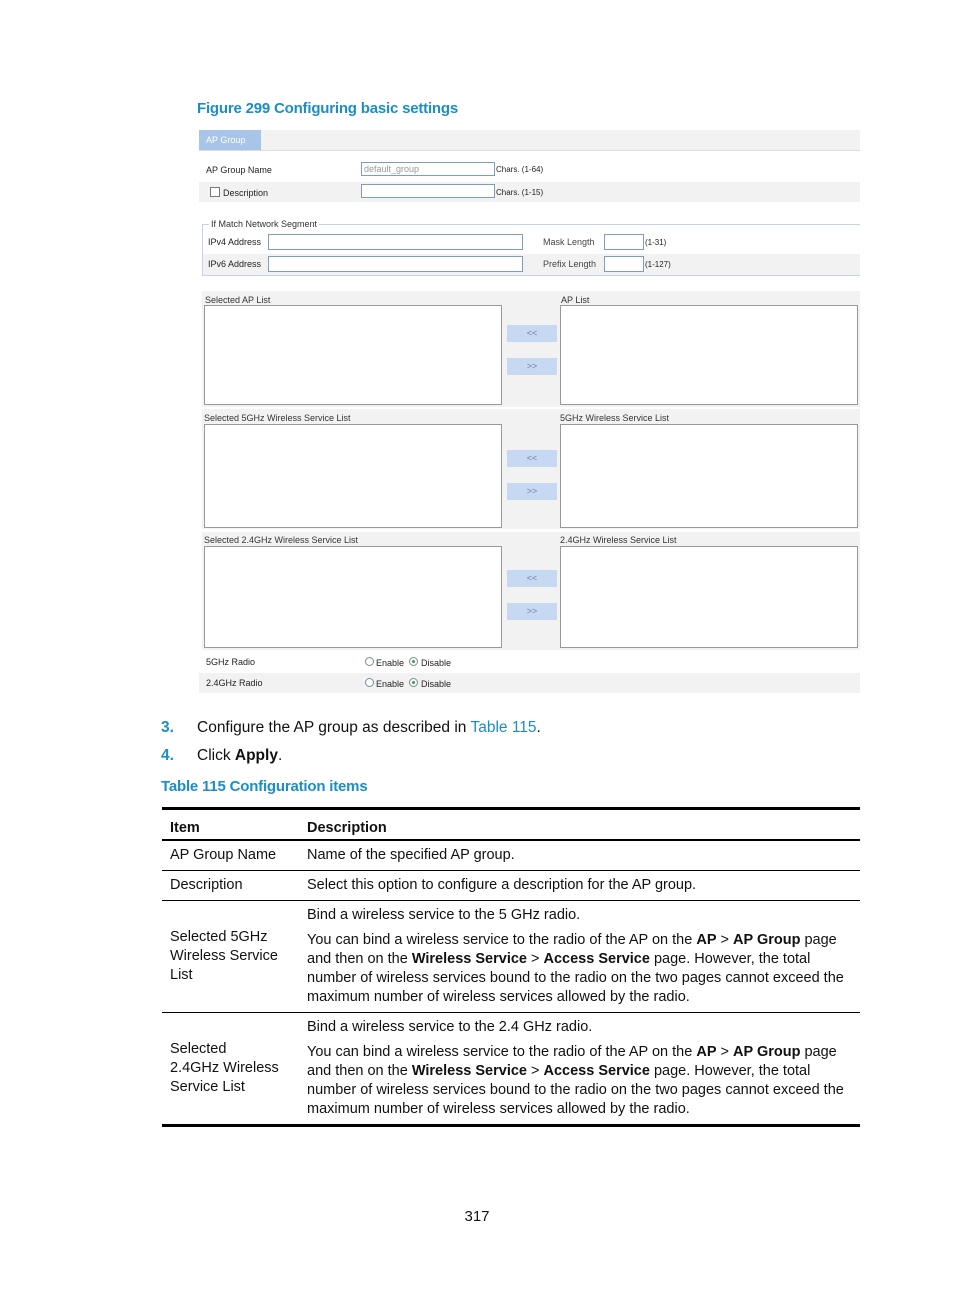 Image resolution: width=954 pixels, height=1296 pixels. What do you see at coordinates (413, 682) in the screenshot?
I see `24ghz-disable-radio` at bounding box center [413, 682].